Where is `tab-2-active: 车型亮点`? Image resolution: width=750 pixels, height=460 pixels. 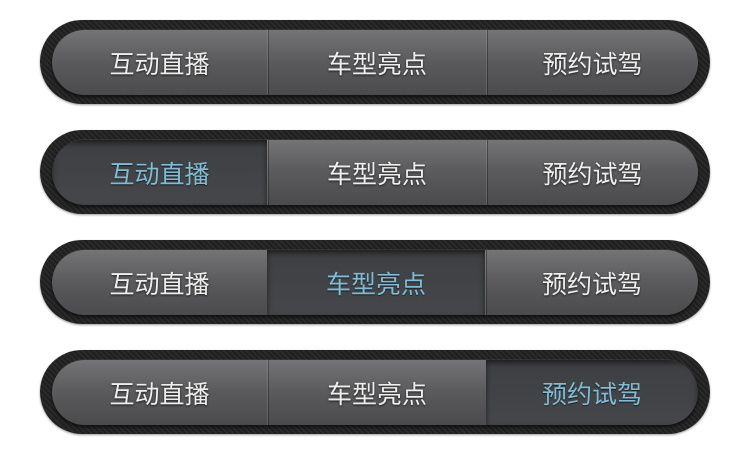
tab-2-active: 车型亮点 is located at coordinates (376, 282).